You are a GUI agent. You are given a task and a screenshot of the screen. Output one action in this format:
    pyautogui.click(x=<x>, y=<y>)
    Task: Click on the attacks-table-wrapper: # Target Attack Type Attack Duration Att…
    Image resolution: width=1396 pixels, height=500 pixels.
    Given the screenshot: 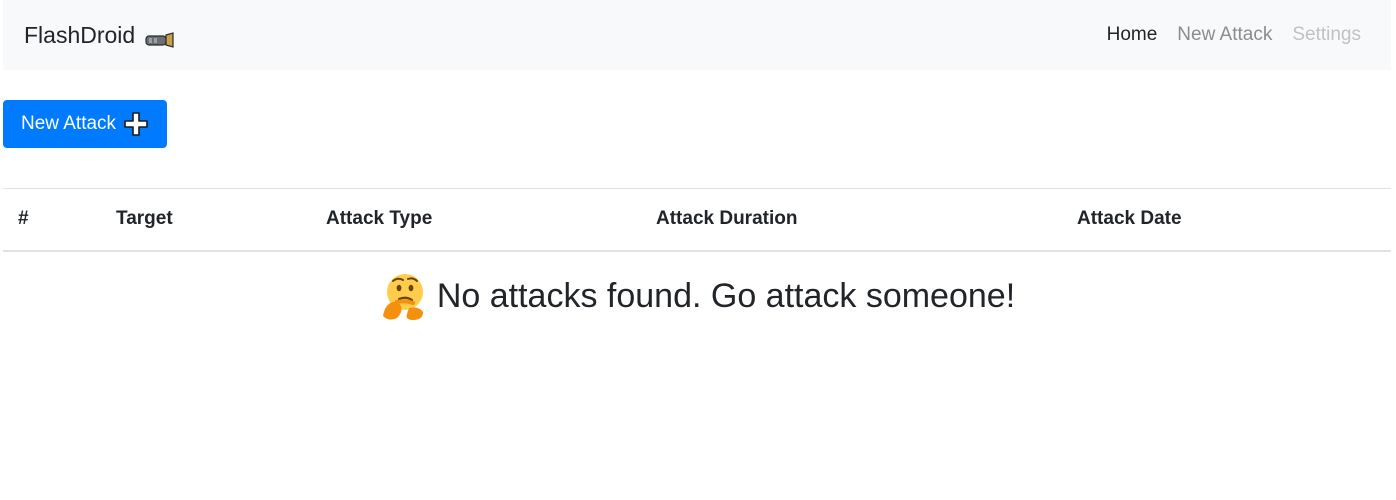 What is the action you would take?
    pyautogui.click(x=697, y=220)
    